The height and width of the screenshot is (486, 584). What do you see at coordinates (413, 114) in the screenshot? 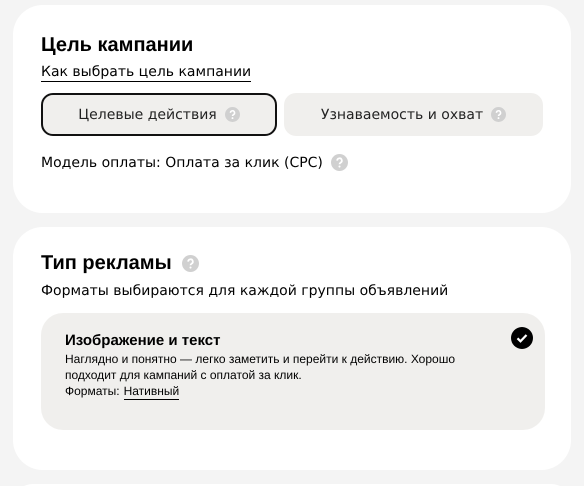
I see `goal-option-button: Узнаваемость и охват` at bounding box center [413, 114].